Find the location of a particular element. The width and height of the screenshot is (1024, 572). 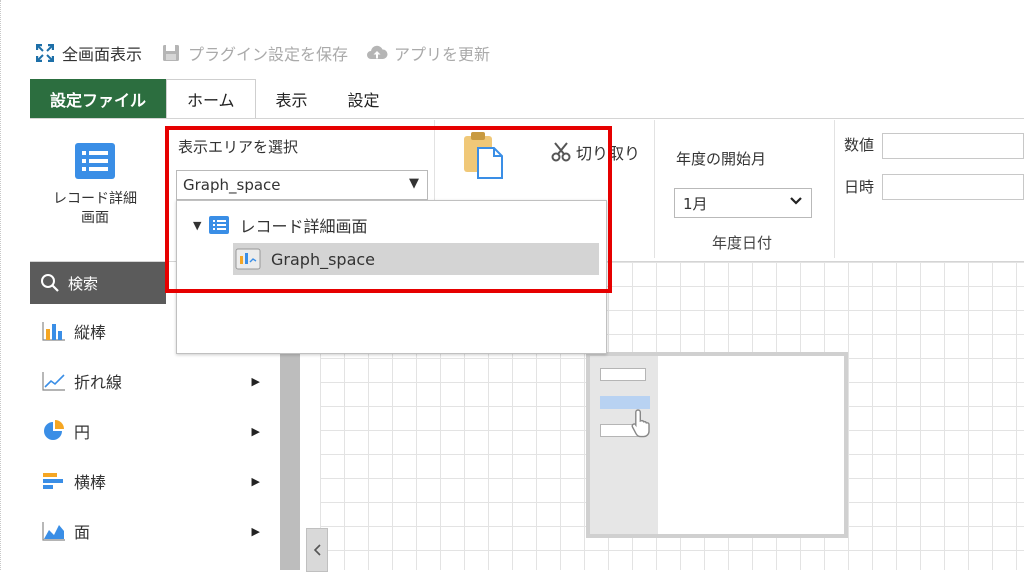

search-icon is located at coordinates (50, 283).